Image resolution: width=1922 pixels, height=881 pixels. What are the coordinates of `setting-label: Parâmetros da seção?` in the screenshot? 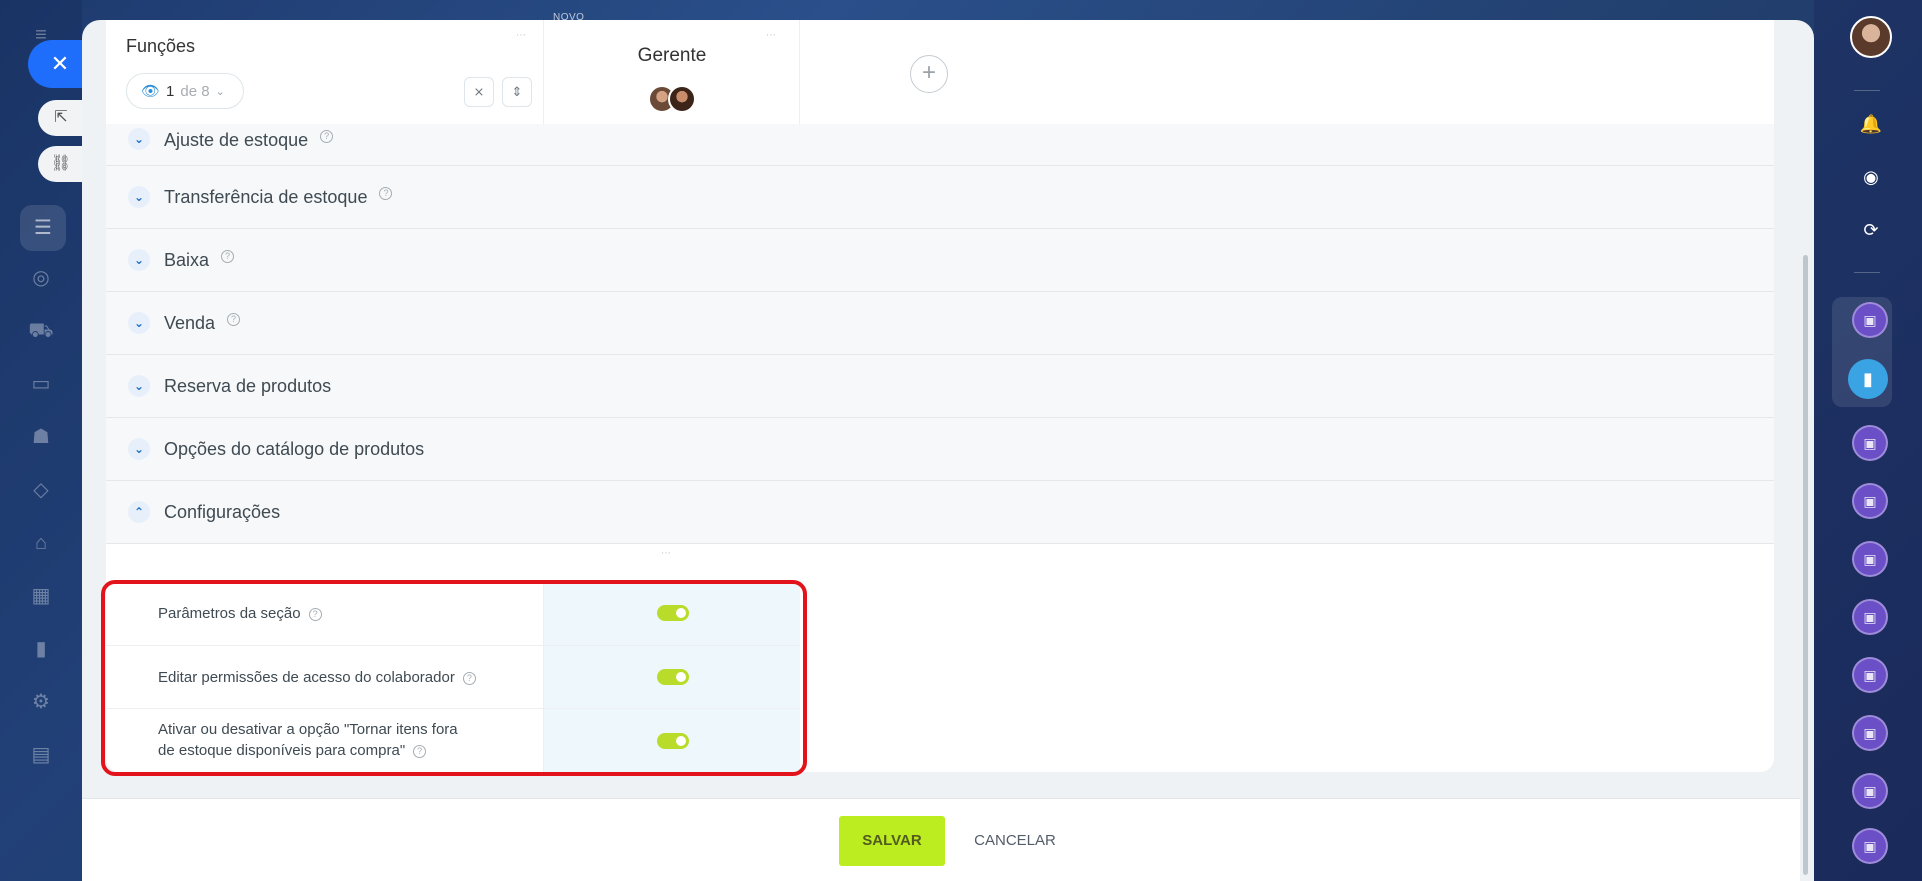 It's located at (338, 613).